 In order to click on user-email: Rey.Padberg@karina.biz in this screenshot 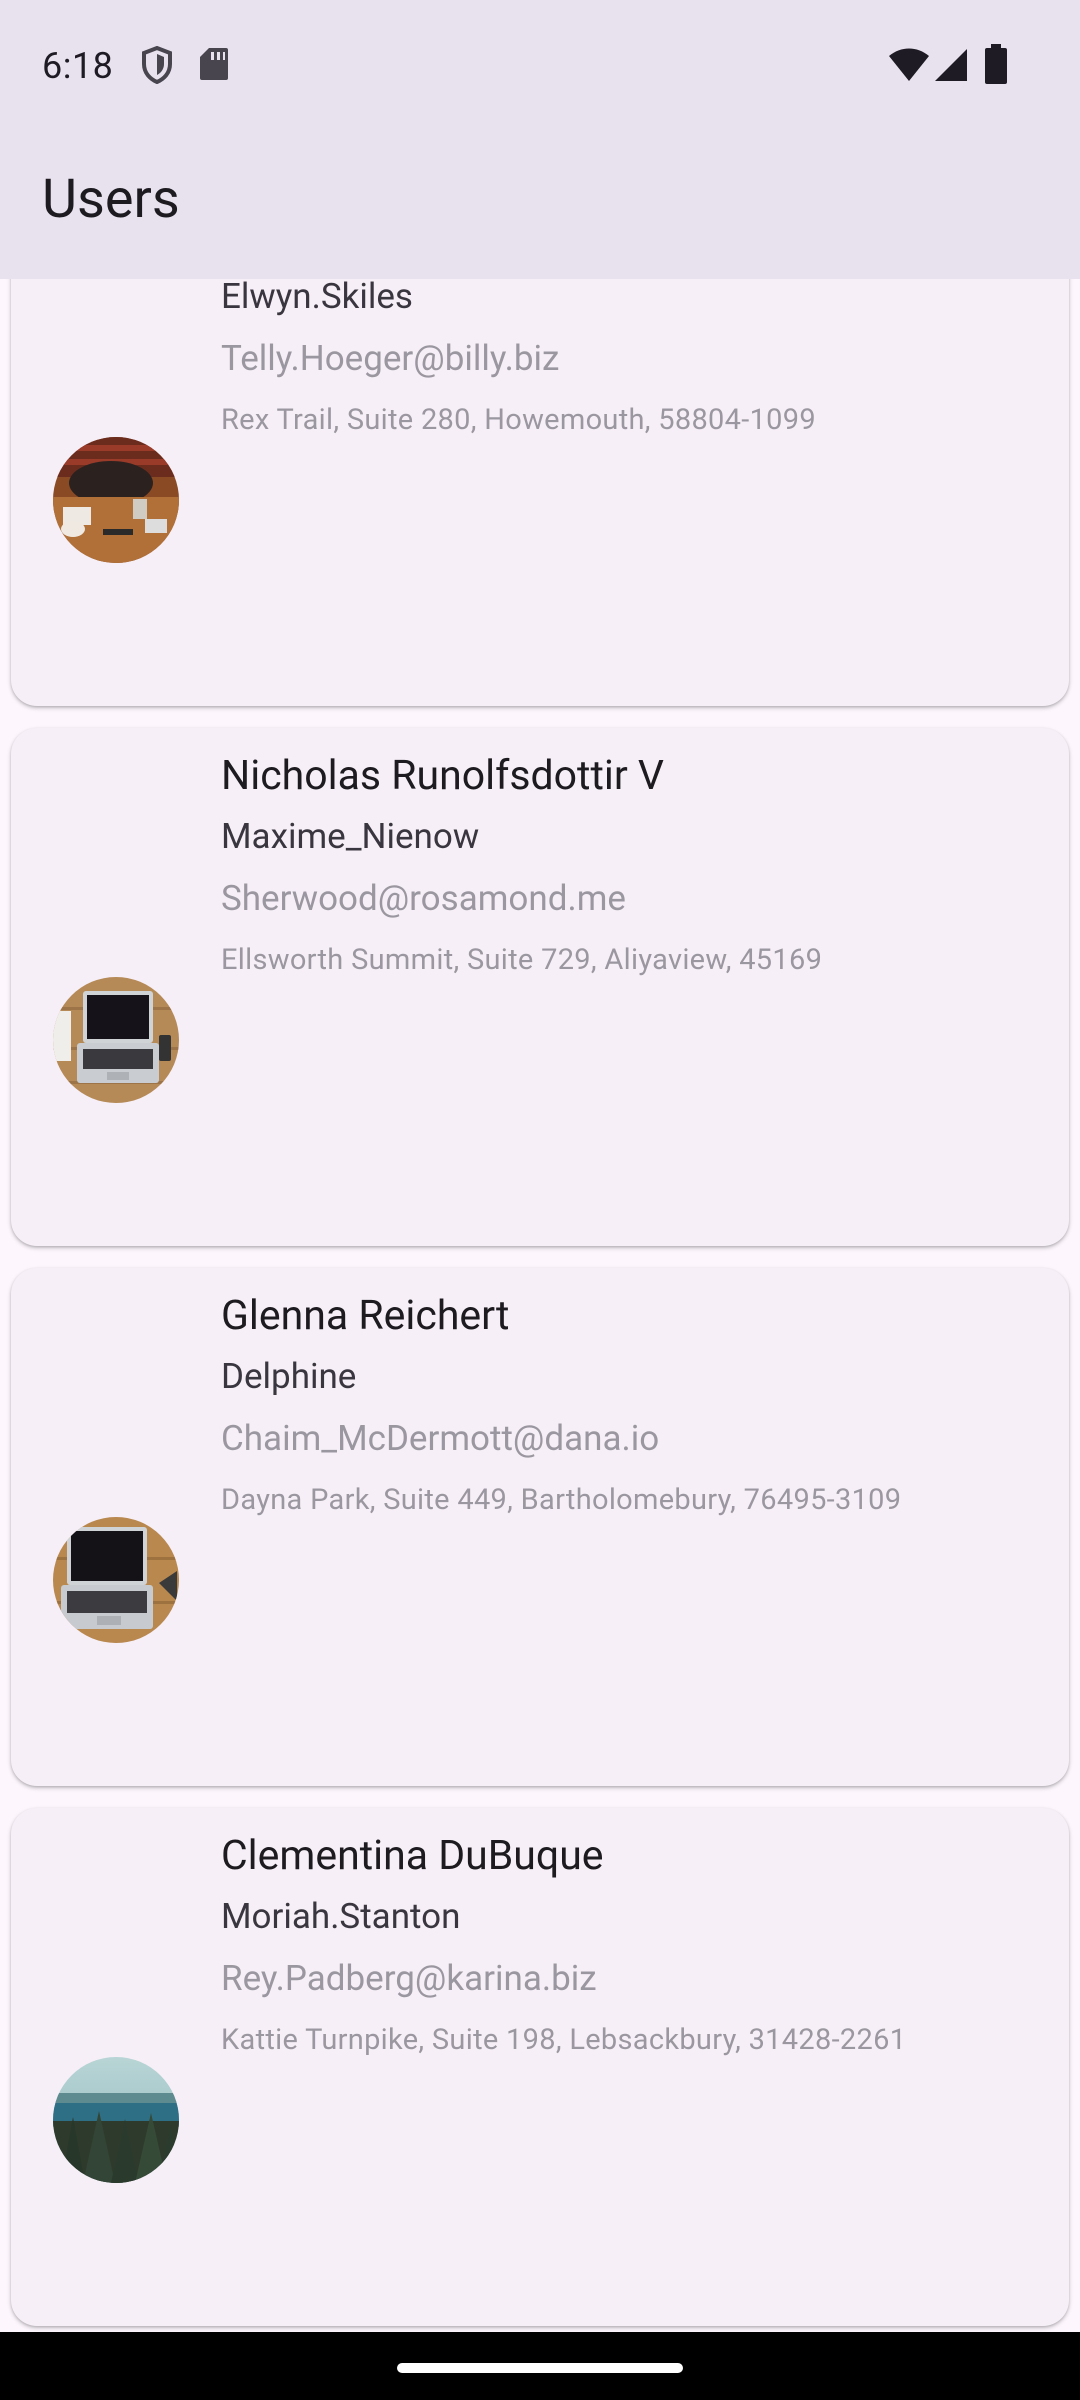, I will do `click(409, 1978)`.